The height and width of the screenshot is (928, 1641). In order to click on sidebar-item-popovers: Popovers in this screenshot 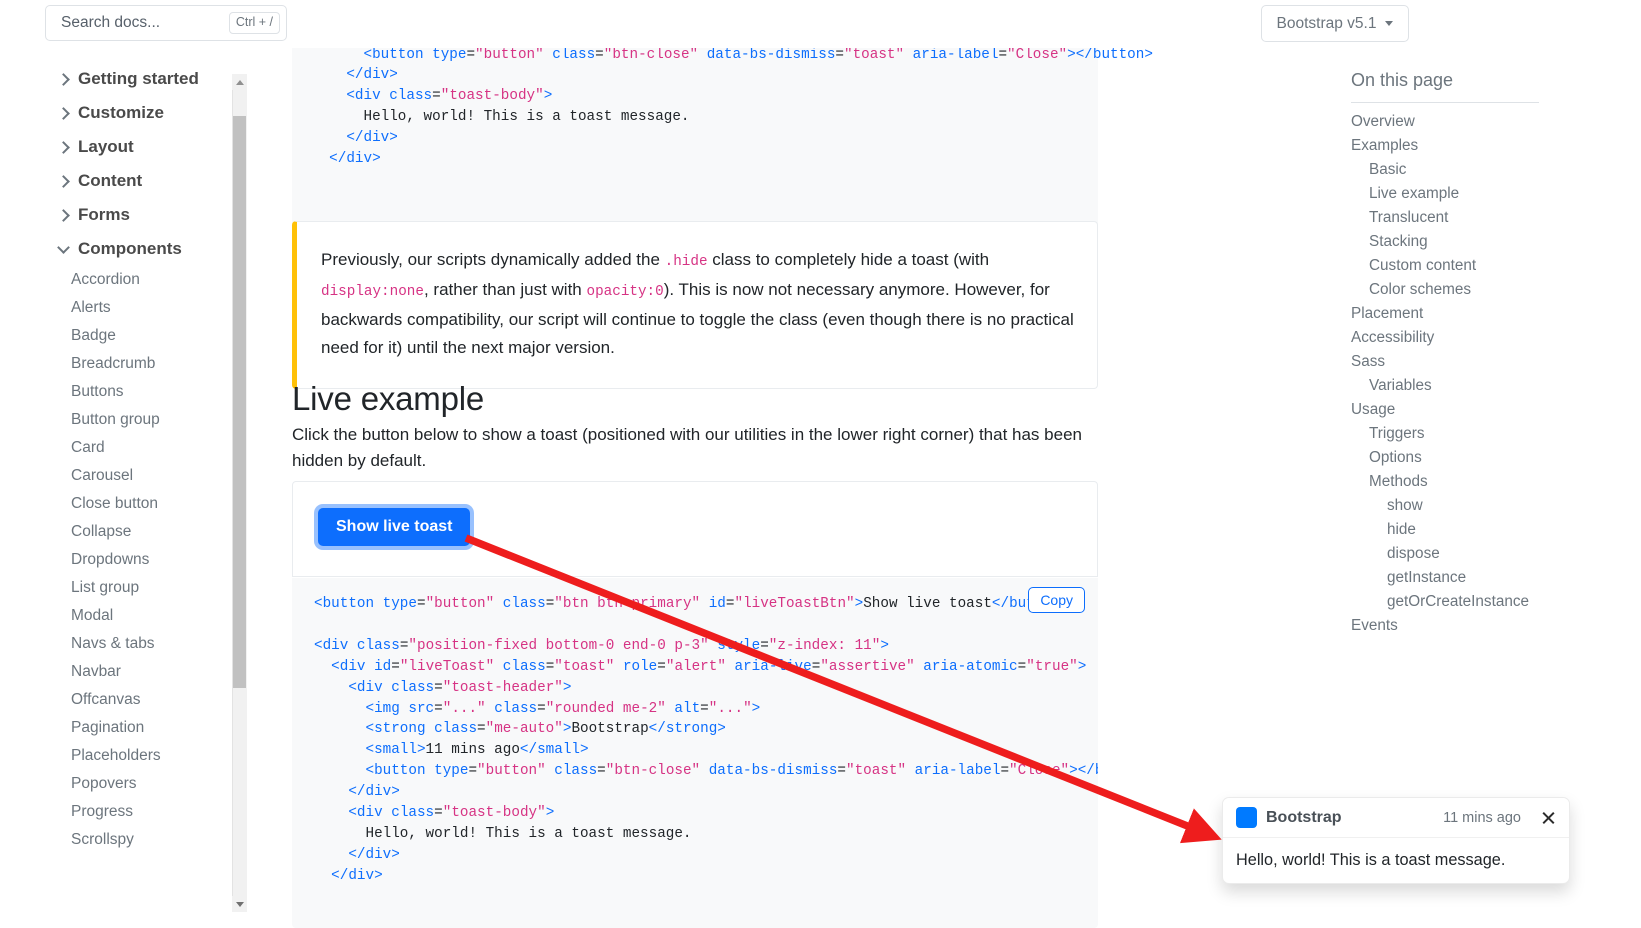, I will do `click(153, 784)`.